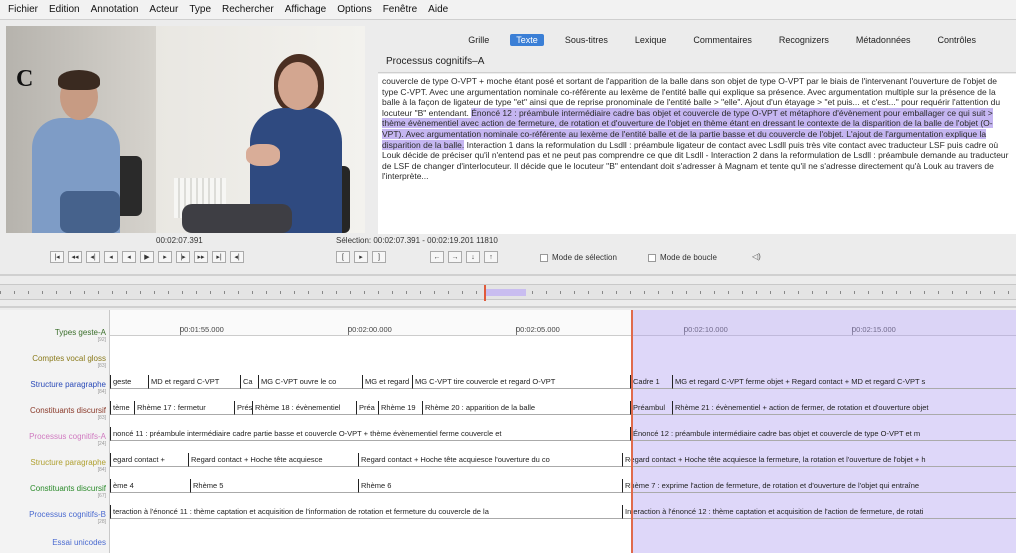  What do you see at coordinates (237, 257) in the screenshot?
I see `loop-back-button: ◂|` at bounding box center [237, 257].